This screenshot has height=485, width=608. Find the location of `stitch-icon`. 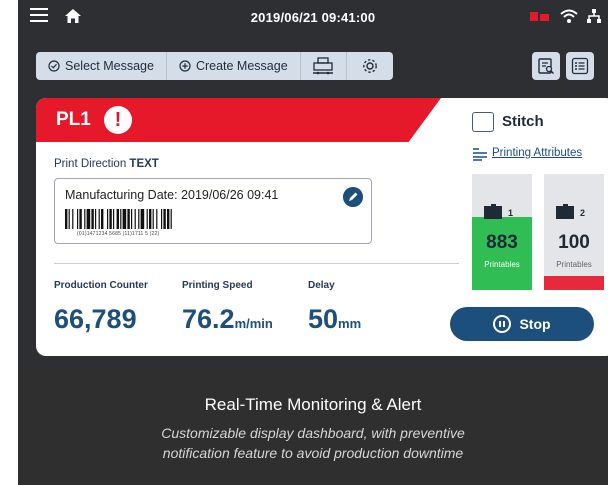

stitch-icon is located at coordinates (483, 122).